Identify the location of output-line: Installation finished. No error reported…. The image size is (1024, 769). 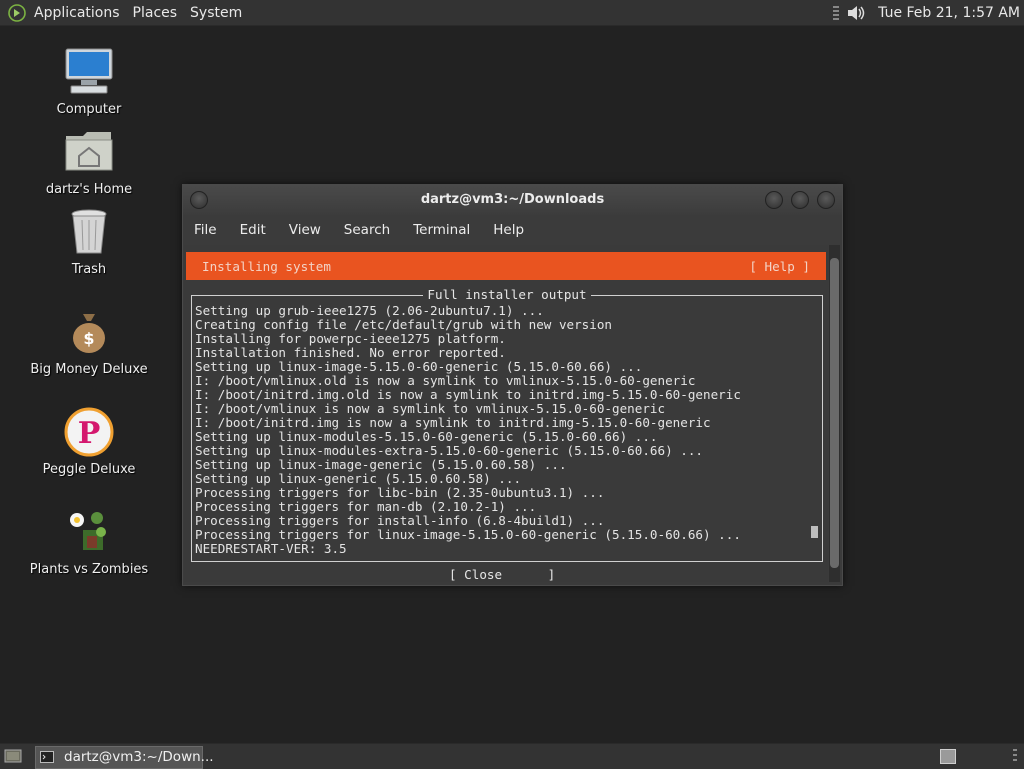
(350, 353).